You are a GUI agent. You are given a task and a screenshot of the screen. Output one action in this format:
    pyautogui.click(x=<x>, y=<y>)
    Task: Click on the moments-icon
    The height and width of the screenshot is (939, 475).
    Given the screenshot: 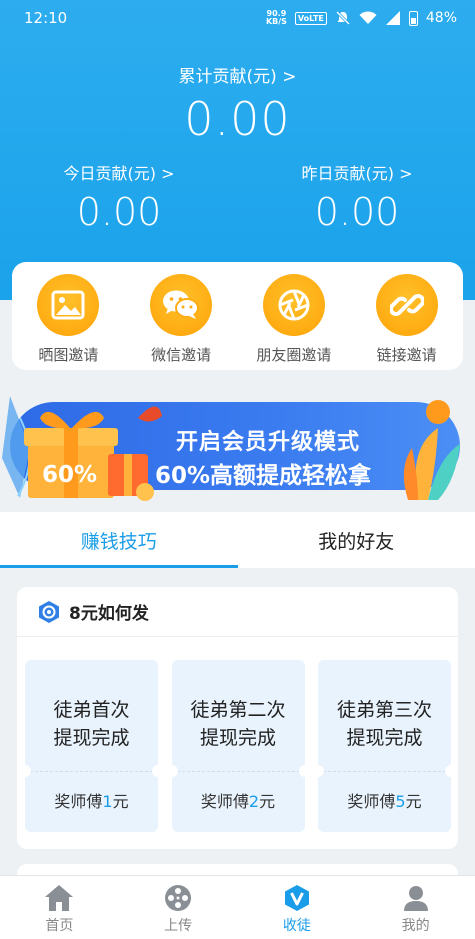 What is the action you would take?
    pyautogui.click(x=293, y=305)
    